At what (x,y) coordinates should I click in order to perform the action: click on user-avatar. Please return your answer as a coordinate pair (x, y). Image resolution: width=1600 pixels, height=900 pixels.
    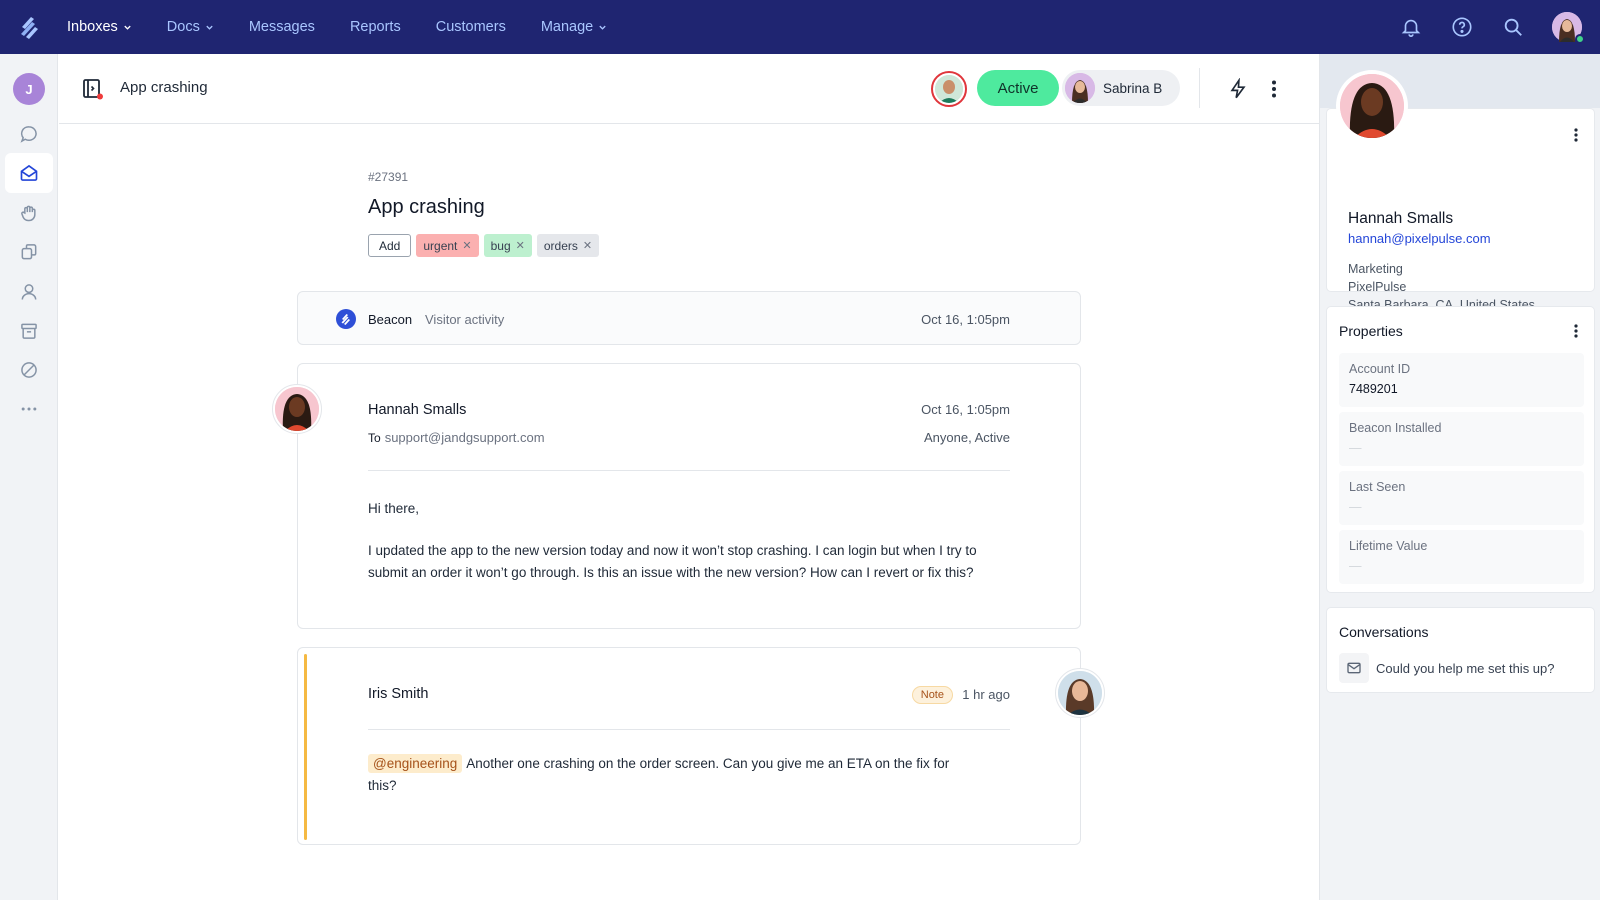
    Looking at the image, I should click on (1568, 28).